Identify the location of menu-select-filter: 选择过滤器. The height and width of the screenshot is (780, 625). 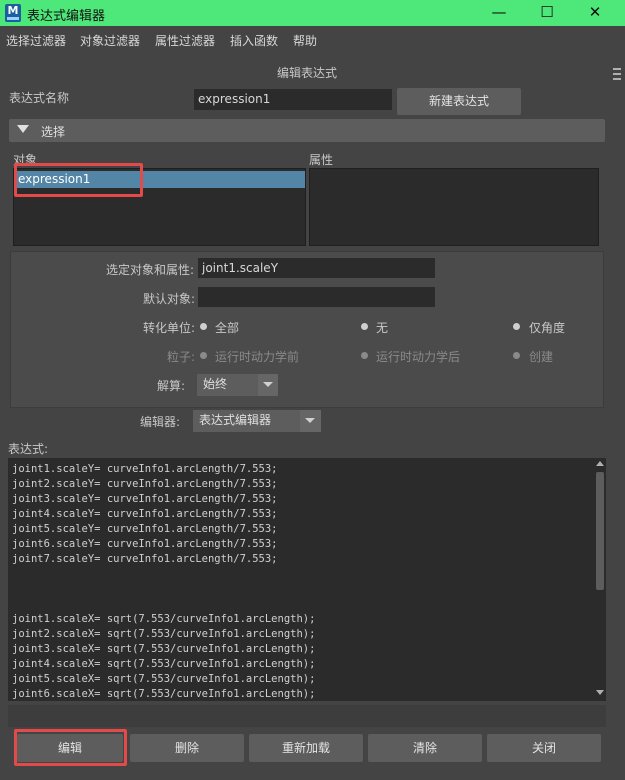
(36, 40).